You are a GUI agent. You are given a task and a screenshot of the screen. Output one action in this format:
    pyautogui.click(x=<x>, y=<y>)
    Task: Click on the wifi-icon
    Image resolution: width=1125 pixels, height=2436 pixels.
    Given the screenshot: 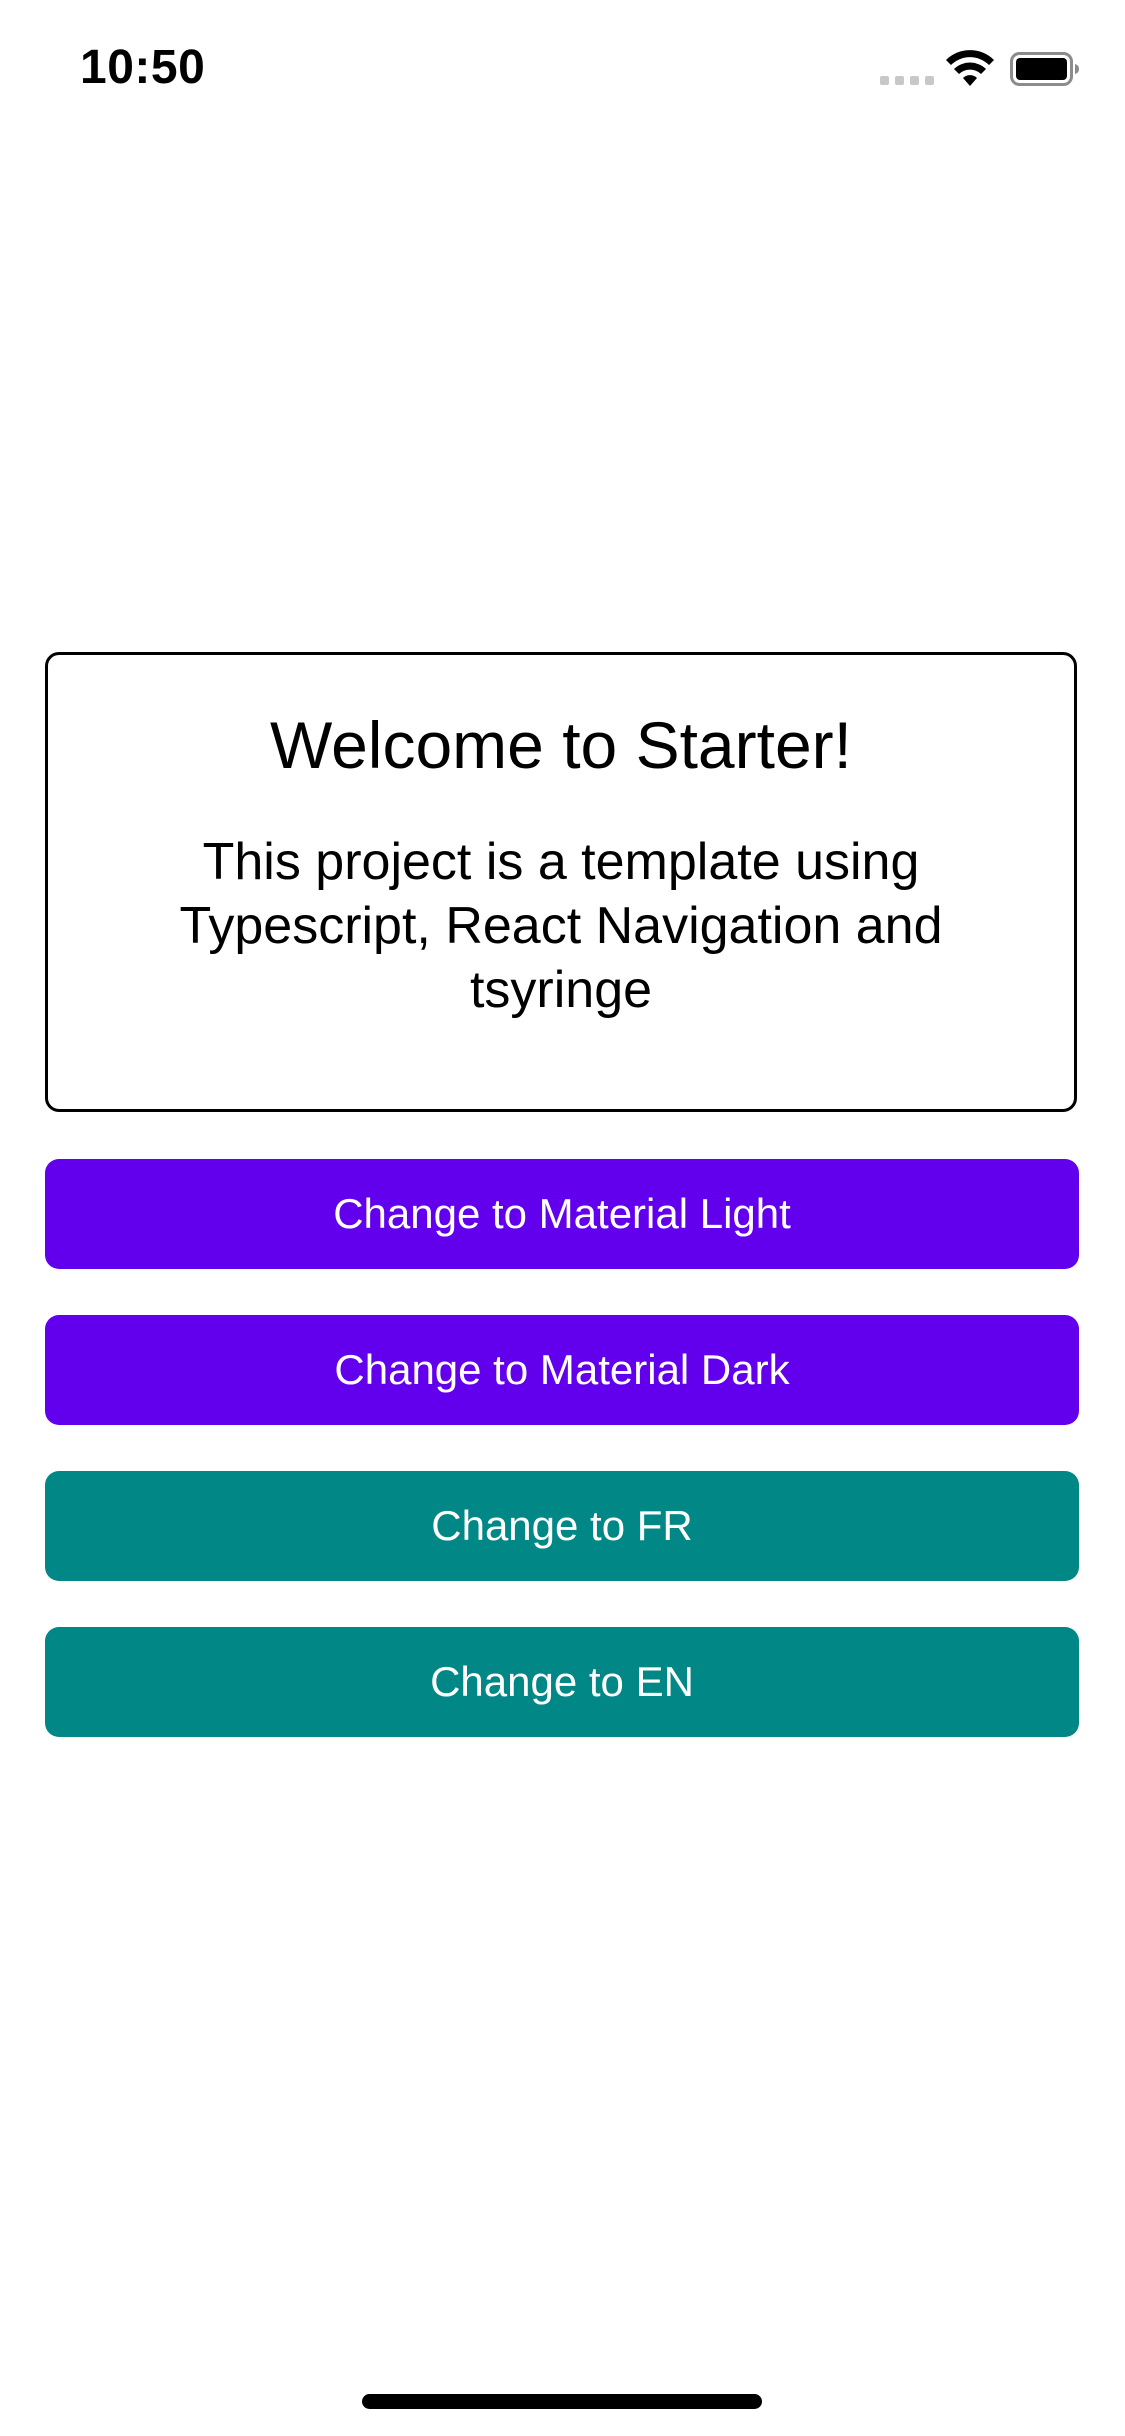 What is the action you would take?
    pyautogui.click(x=970, y=68)
    